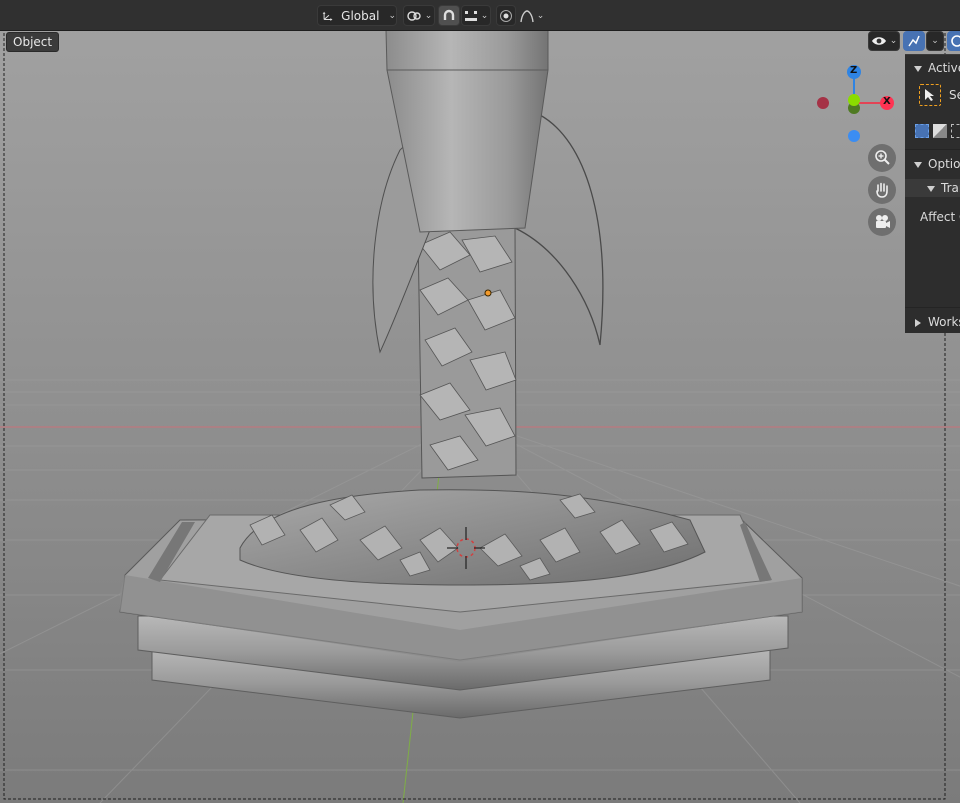  I want to click on selection-subtract-icon, so click(955, 131).